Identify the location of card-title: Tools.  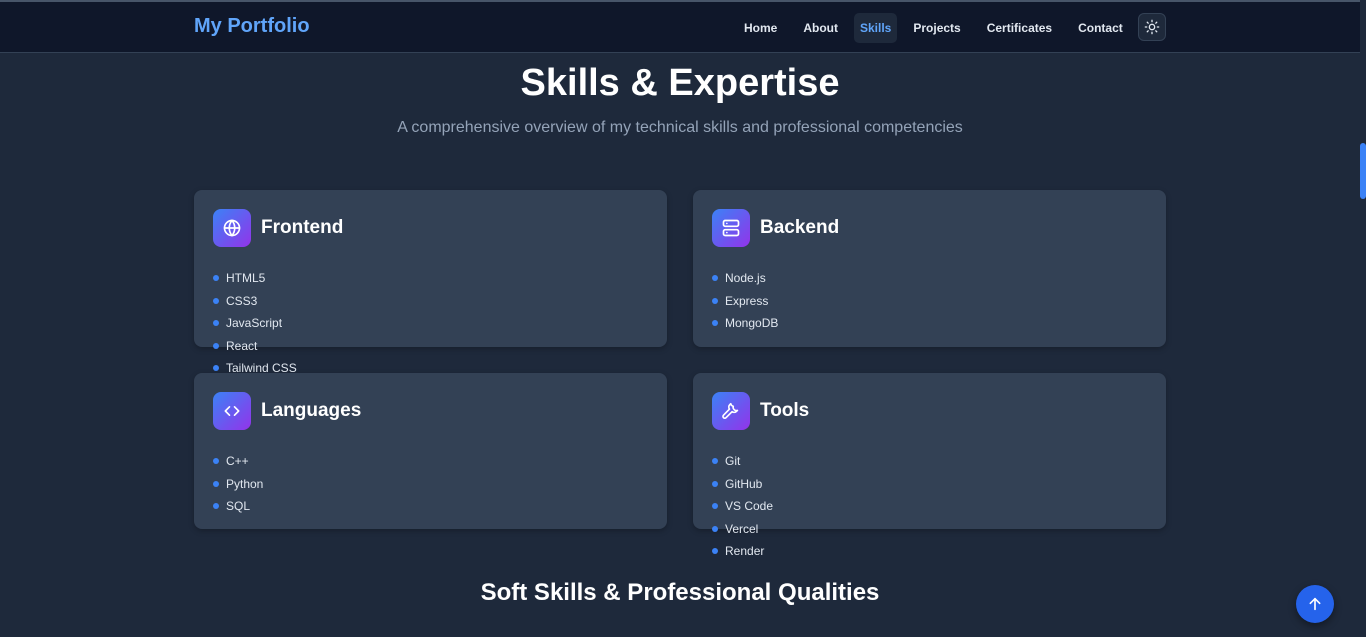
(785, 410).